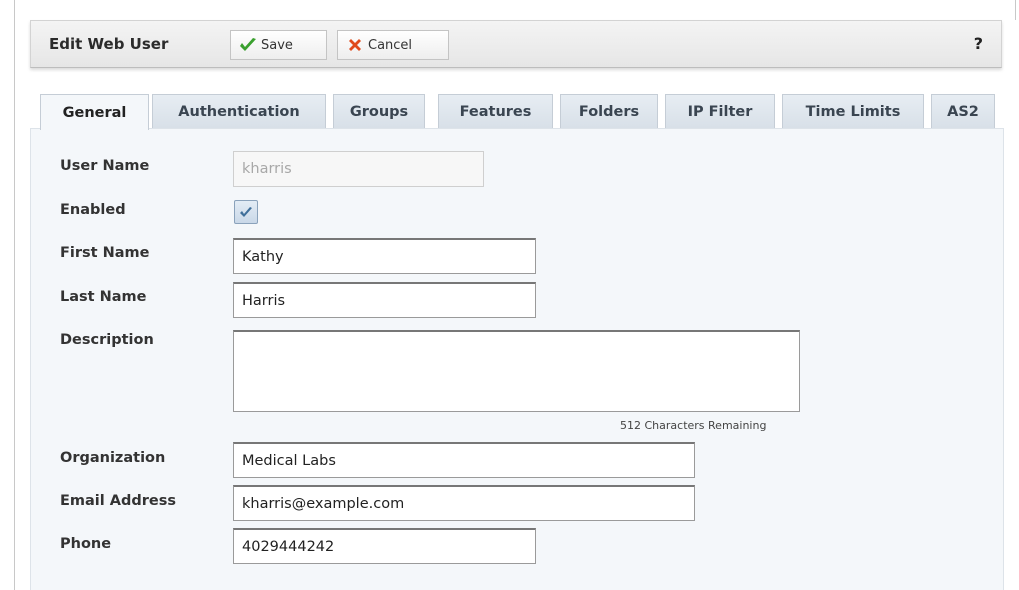  I want to click on enabled-label: Enabled, so click(93, 210).